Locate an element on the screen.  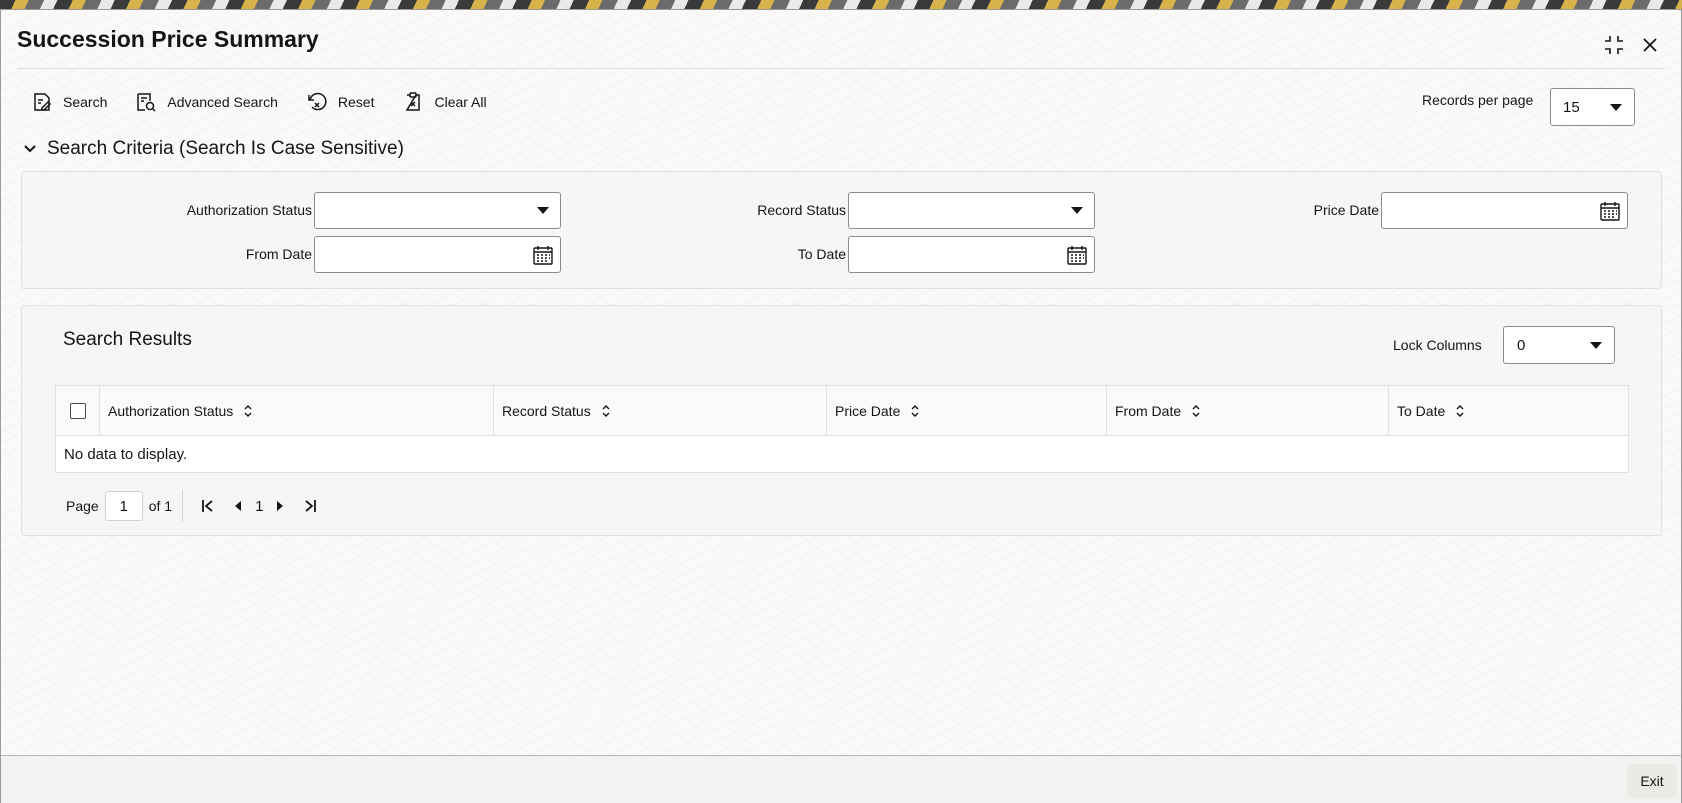
last-page-icon is located at coordinates (310, 506).